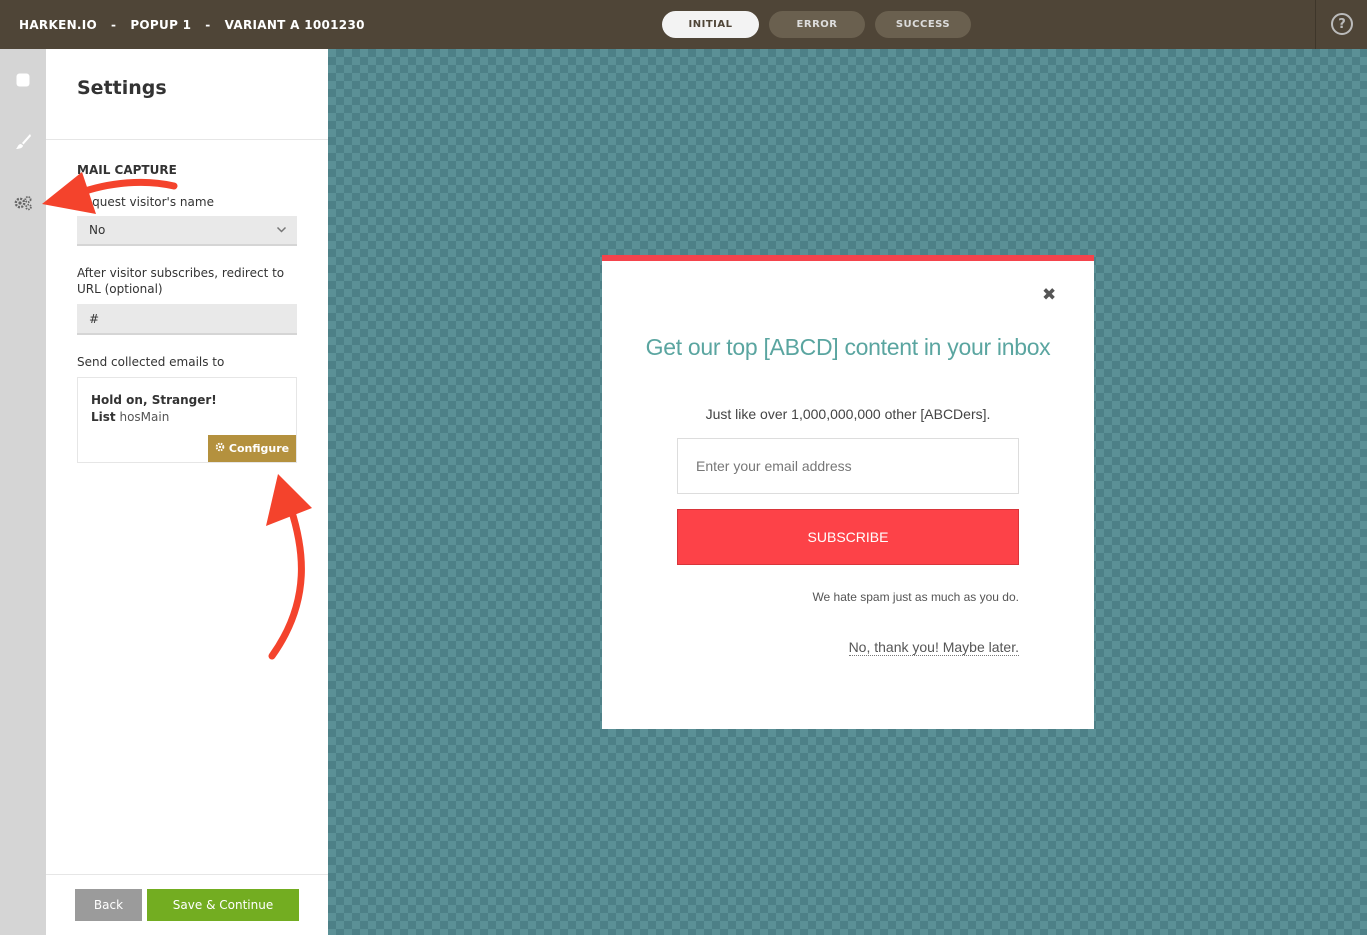  Describe the element at coordinates (103, 417) in the screenshot. I see `list-card-prefix: List` at that location.